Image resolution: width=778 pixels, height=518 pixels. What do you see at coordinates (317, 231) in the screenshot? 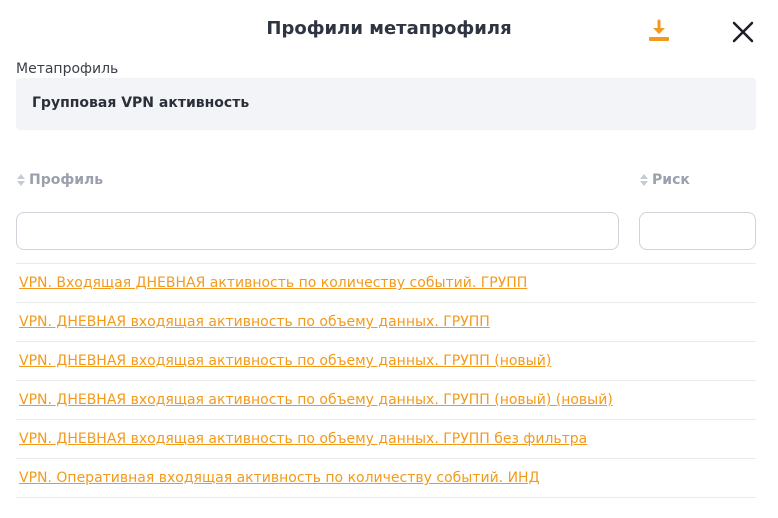
I see `profile-filter-input` at bounding box center [317, 231].